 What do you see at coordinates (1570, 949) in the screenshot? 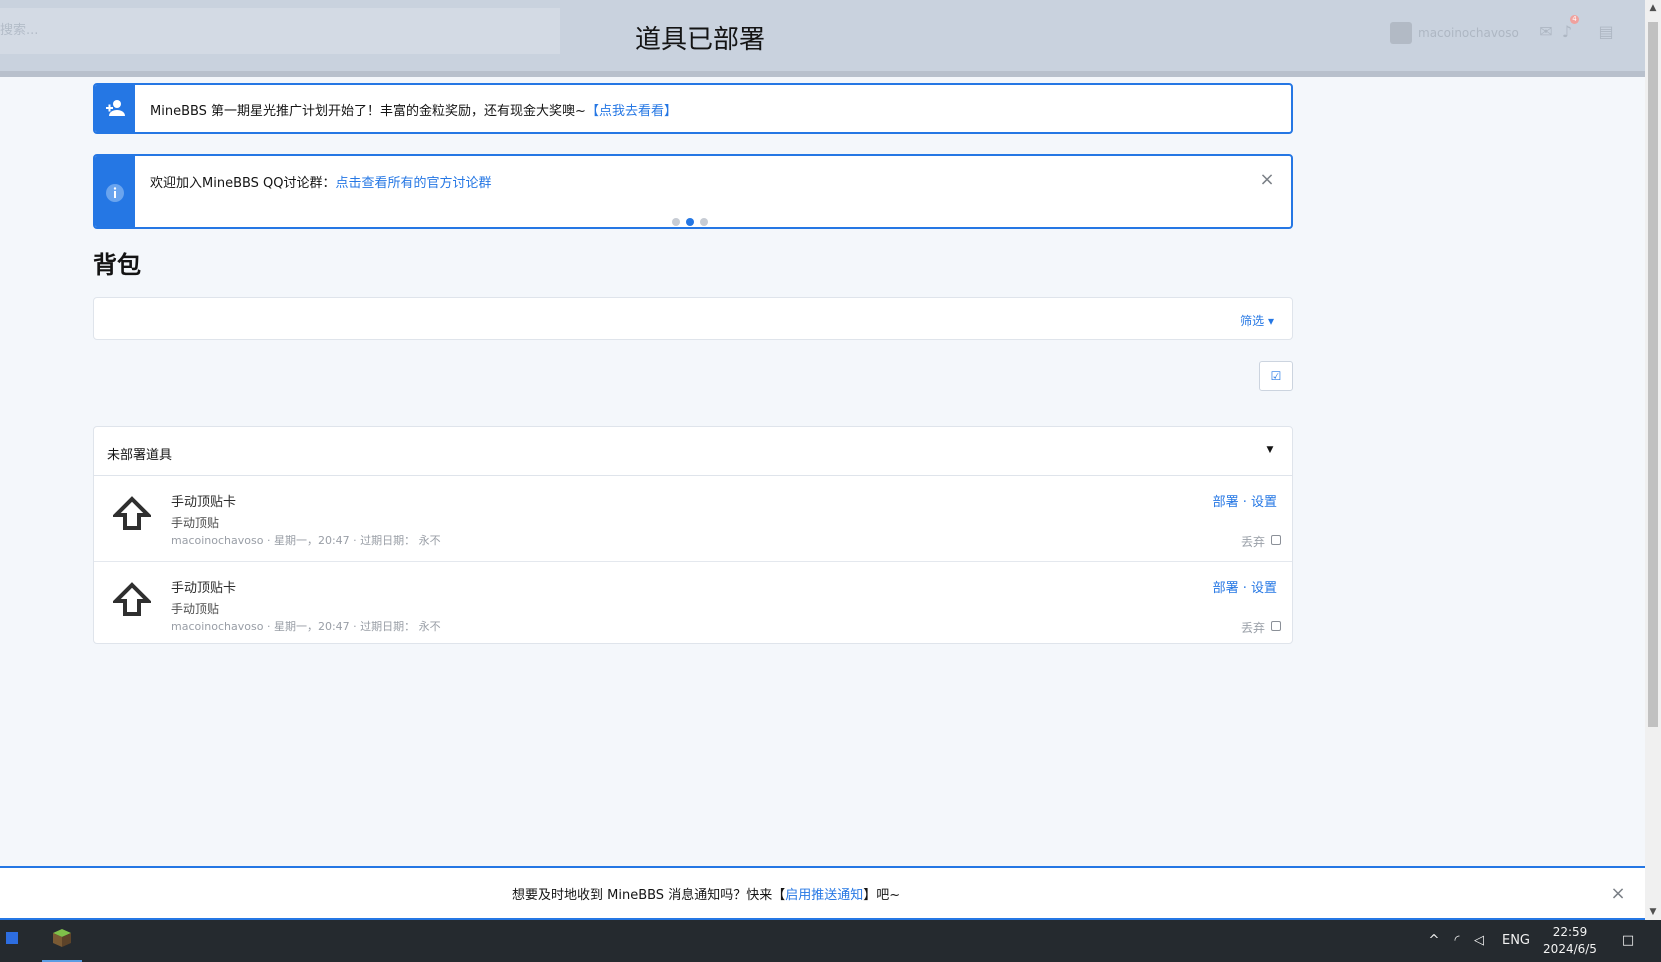
I see `clock-date: 2024/6/5` at bounding box center [1570, 949].